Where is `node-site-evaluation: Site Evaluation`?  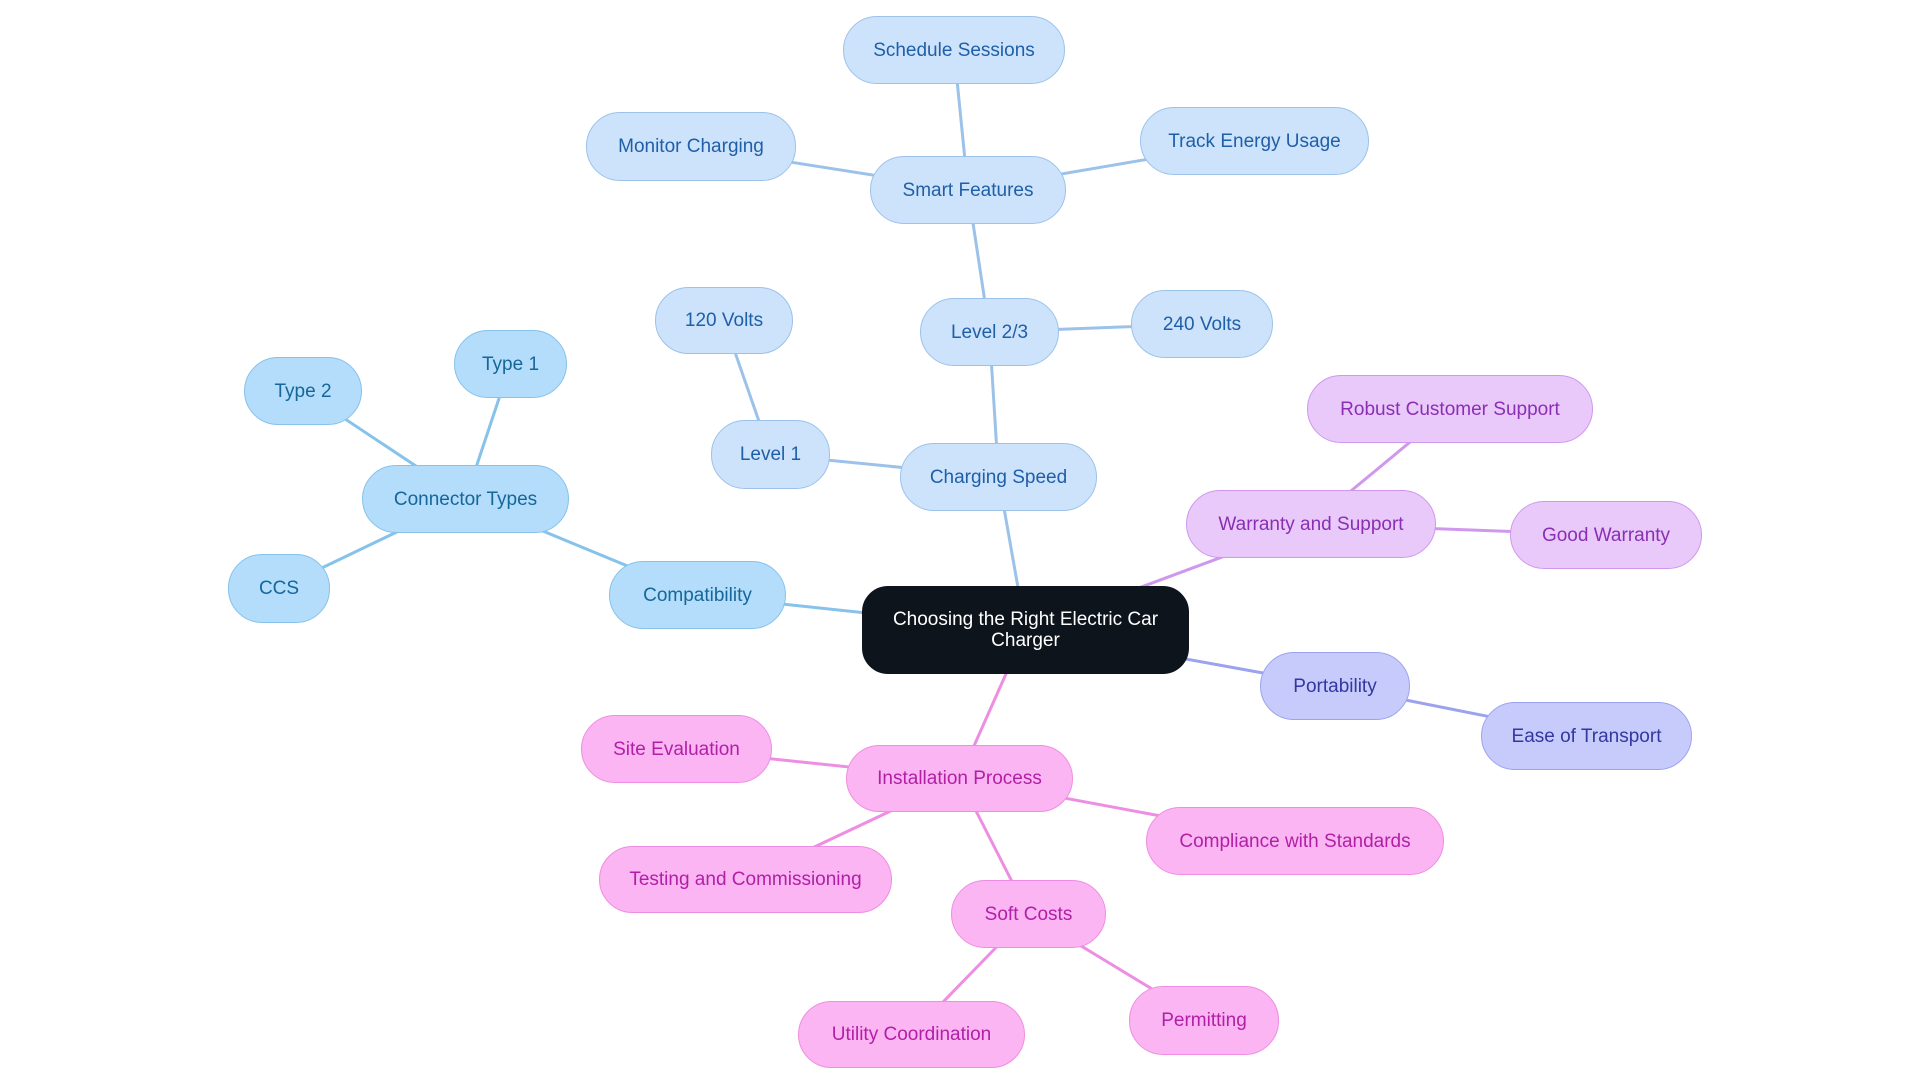 node-site-evaluation: Site Evaluation is located at coordinates (676, 749).